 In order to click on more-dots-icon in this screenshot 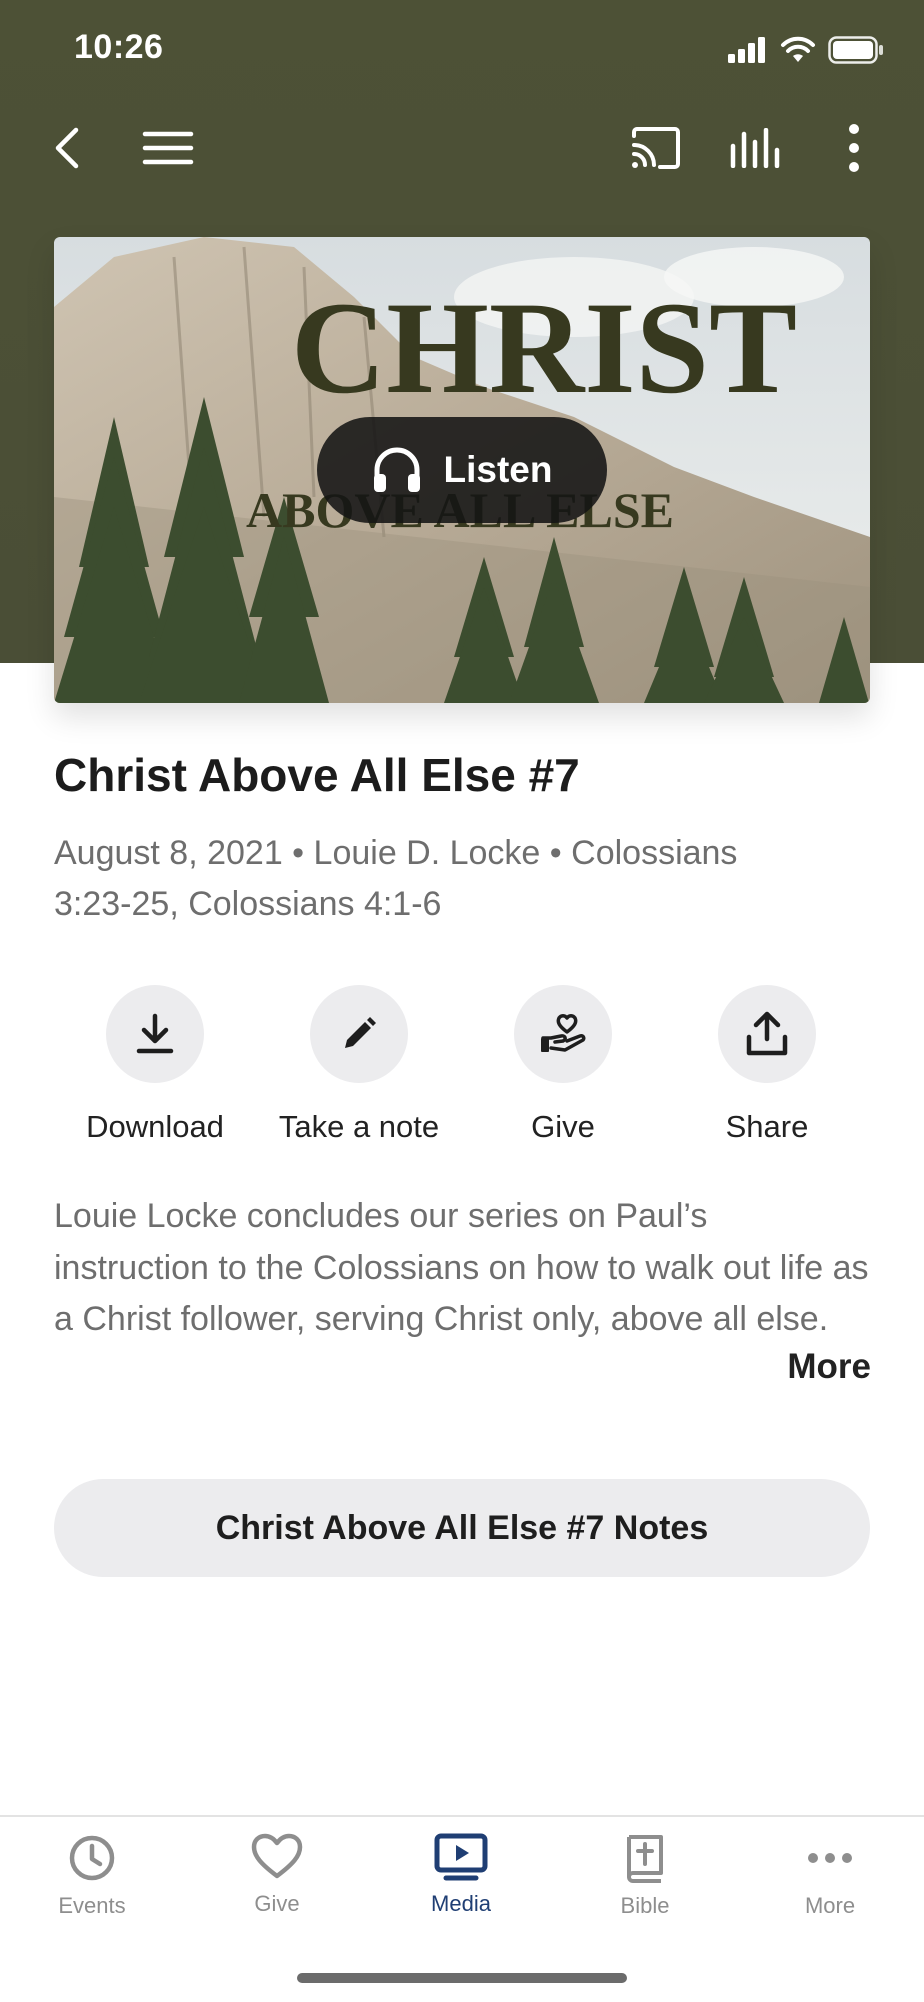, I will do `click(830, 1858)`.